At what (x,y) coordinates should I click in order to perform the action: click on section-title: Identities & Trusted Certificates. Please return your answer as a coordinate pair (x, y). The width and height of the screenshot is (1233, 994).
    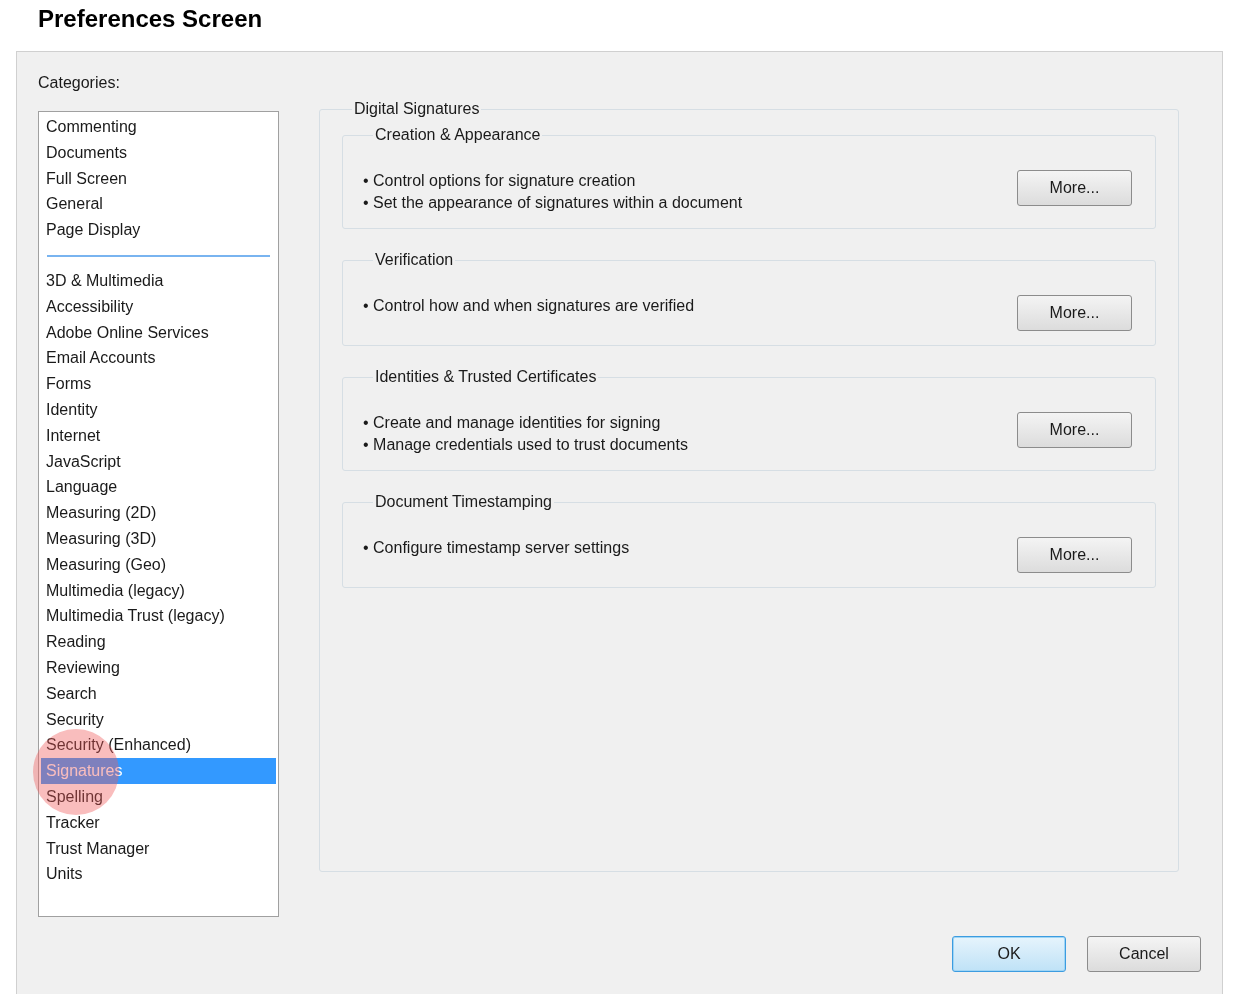
    Looking at the image, I should click on (486, 377).